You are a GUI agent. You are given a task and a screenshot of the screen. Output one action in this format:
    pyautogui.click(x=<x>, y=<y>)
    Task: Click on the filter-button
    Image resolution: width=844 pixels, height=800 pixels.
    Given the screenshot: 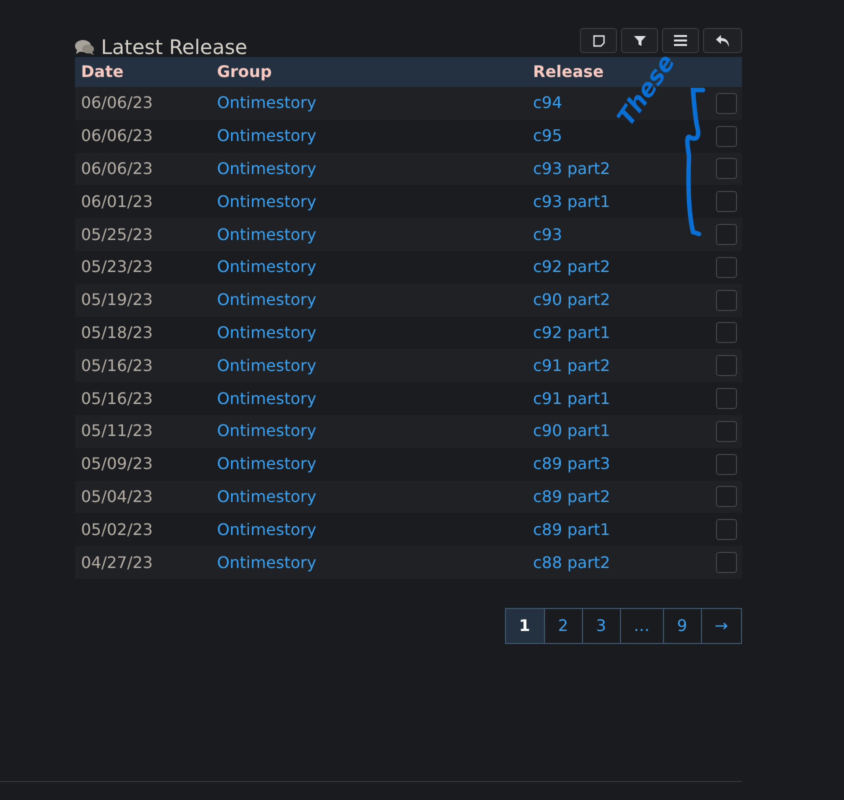 What is the action you would take?
    pyautogui.click(x=639, y=40)
    